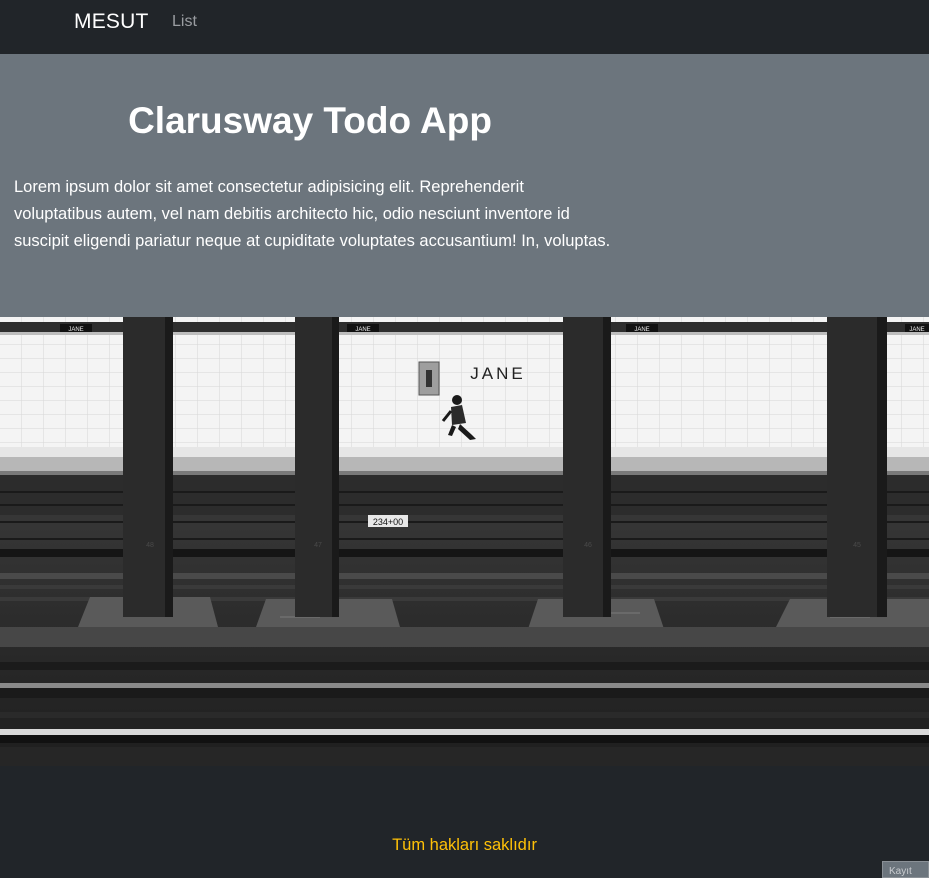  What do you see at coordinates (857, 545) in the screenshot?
I see `column-number-4: 45` at bounding box center [857, 545].